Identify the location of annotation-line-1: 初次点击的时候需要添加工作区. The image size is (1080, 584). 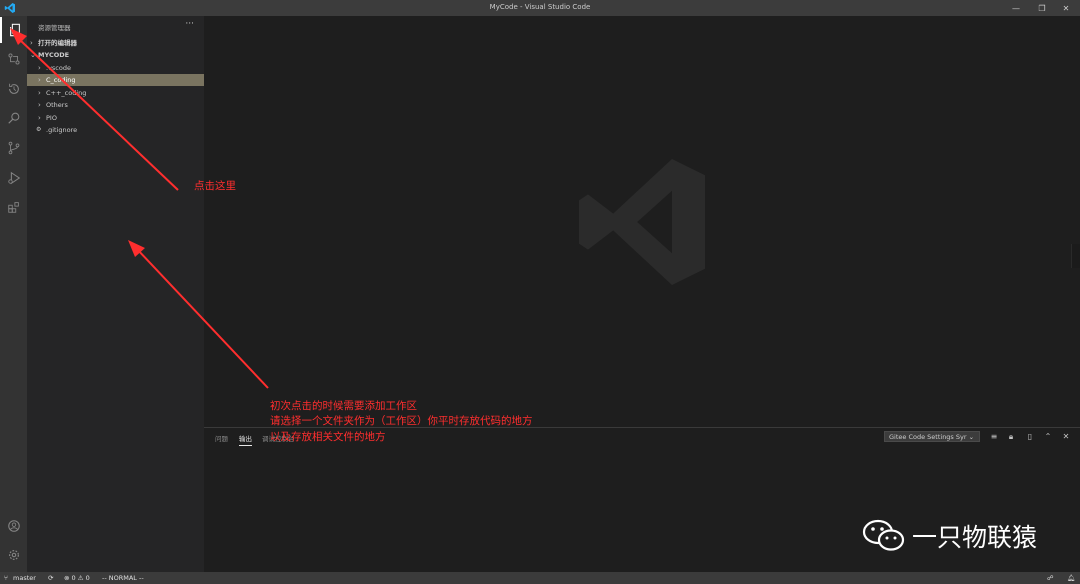
(343, 406).